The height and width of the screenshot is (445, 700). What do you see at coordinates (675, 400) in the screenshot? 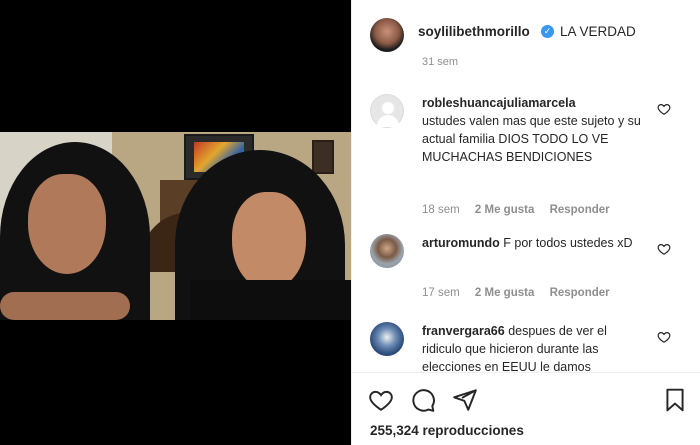
I see `bookmark-icon` at bounding box center [675, 400].